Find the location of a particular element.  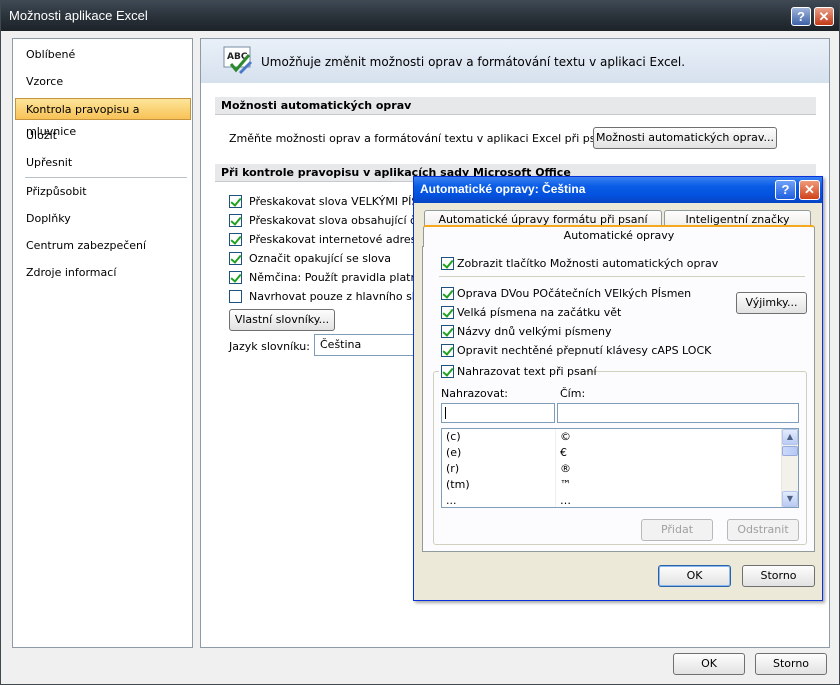

delete-button: Odstranit is located at coordinates (763, 530).